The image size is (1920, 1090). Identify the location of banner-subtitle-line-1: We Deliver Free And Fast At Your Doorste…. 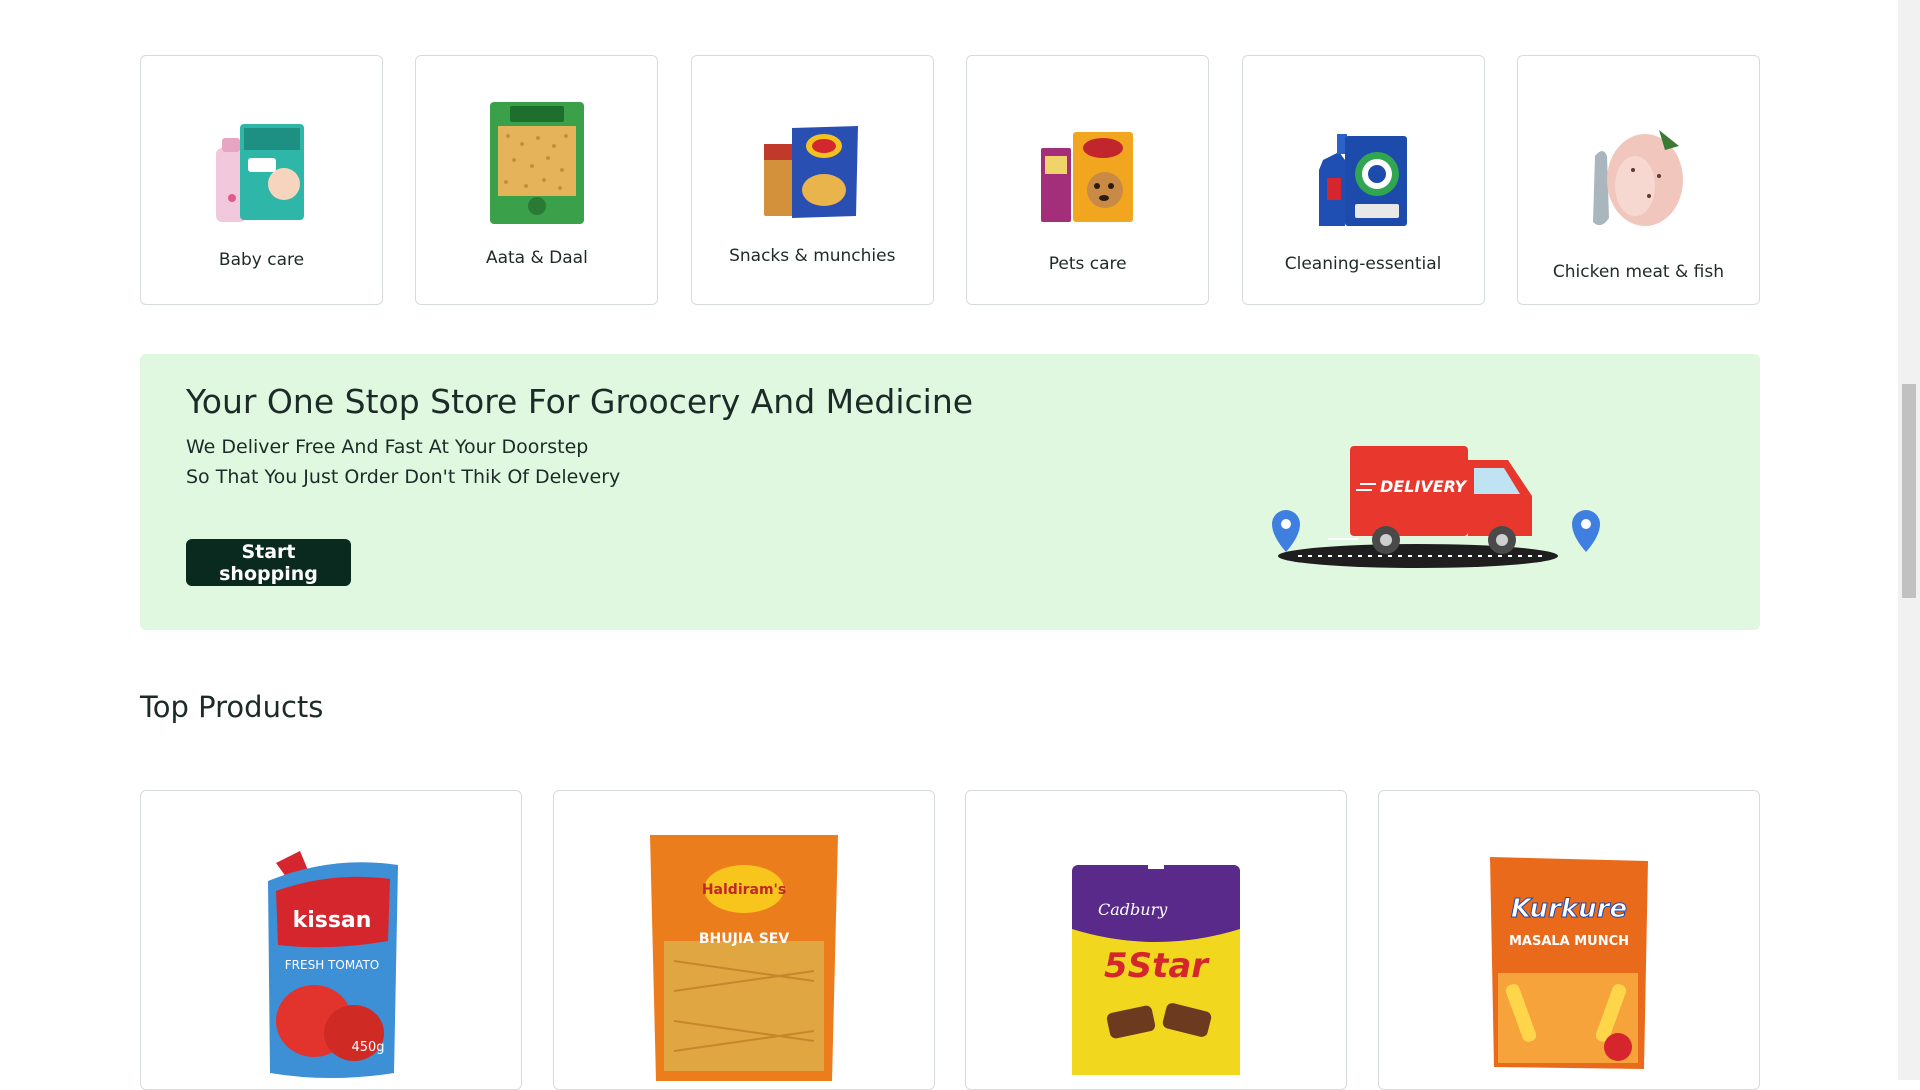
(387, 447).